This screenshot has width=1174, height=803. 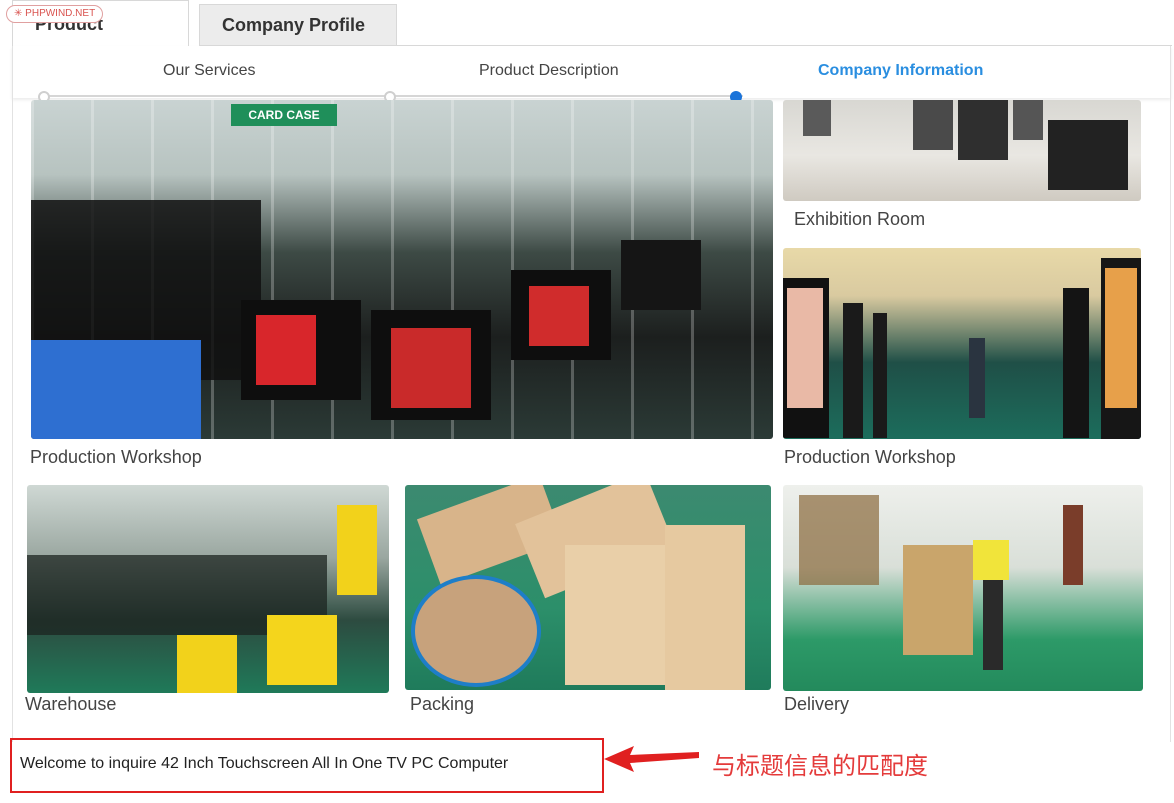 What do you see at coordinates (284, 115) in the screenshot?
I see `card-case-sign: CARD CASE` at bounding box center [284, 115].